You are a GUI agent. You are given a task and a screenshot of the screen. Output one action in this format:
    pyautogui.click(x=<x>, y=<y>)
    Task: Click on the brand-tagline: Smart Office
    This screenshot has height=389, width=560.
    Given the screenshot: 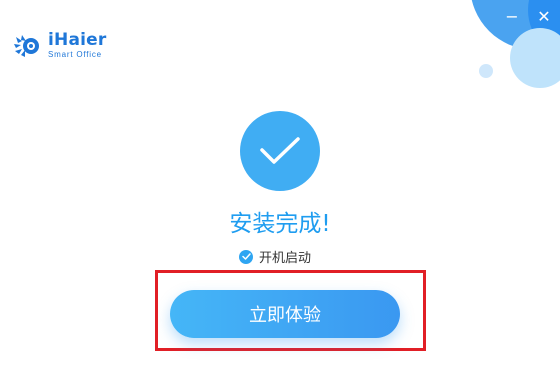 What is the action you would take?
    pyautogui.click(x=75, y=54)
    